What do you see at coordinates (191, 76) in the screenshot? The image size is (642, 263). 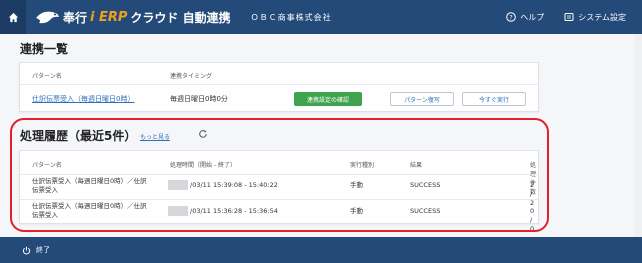 I see `timing-header: 連携タイミング` at bounding box center [191, 76].